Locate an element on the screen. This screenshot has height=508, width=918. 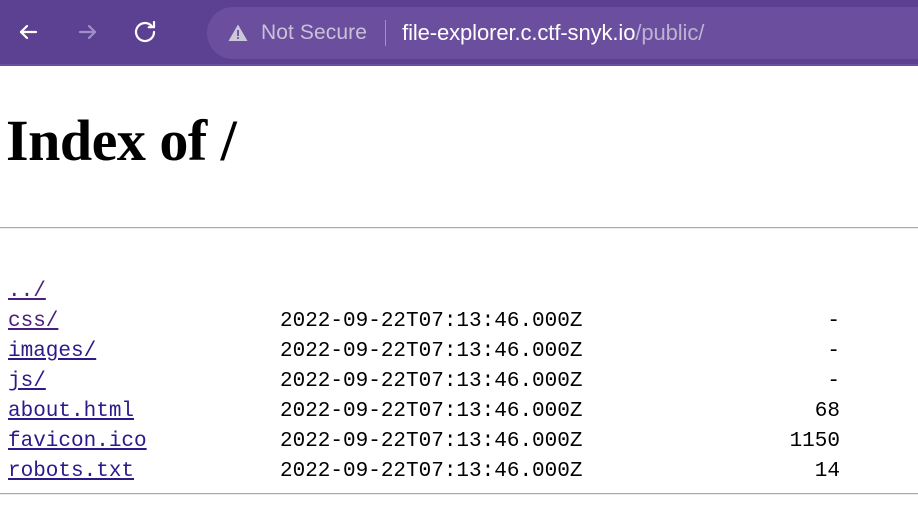
listing-row: about.html 2022-09-22T07:13:46.000Z 68 is located at coordinates (424, 412).